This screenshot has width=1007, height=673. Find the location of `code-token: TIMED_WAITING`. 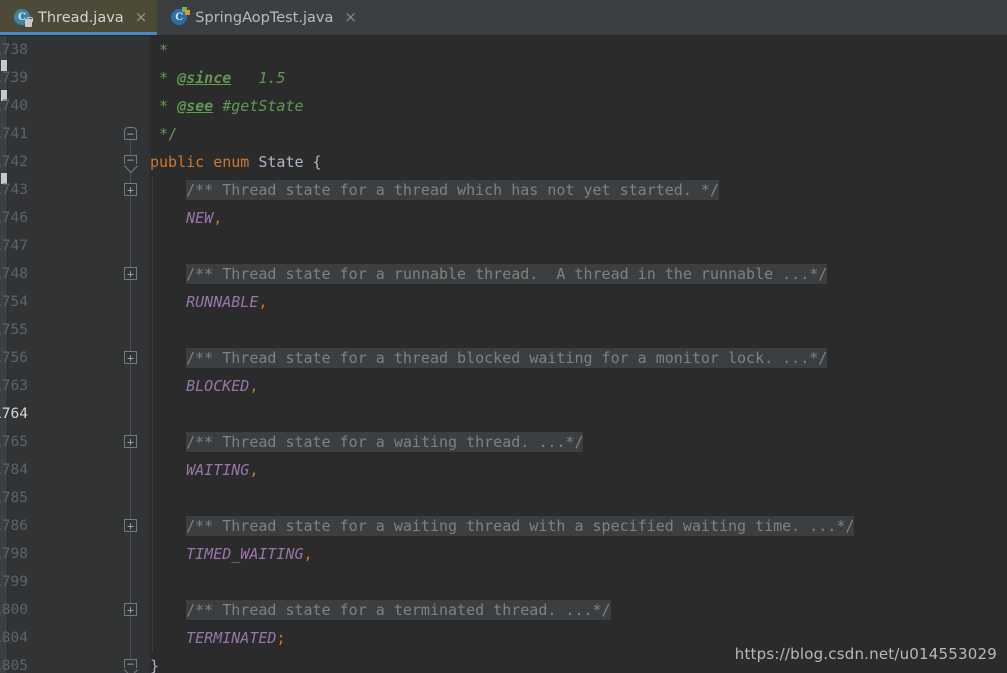

code-token: TIMED_WAITING is located at coordinates (245, 554).